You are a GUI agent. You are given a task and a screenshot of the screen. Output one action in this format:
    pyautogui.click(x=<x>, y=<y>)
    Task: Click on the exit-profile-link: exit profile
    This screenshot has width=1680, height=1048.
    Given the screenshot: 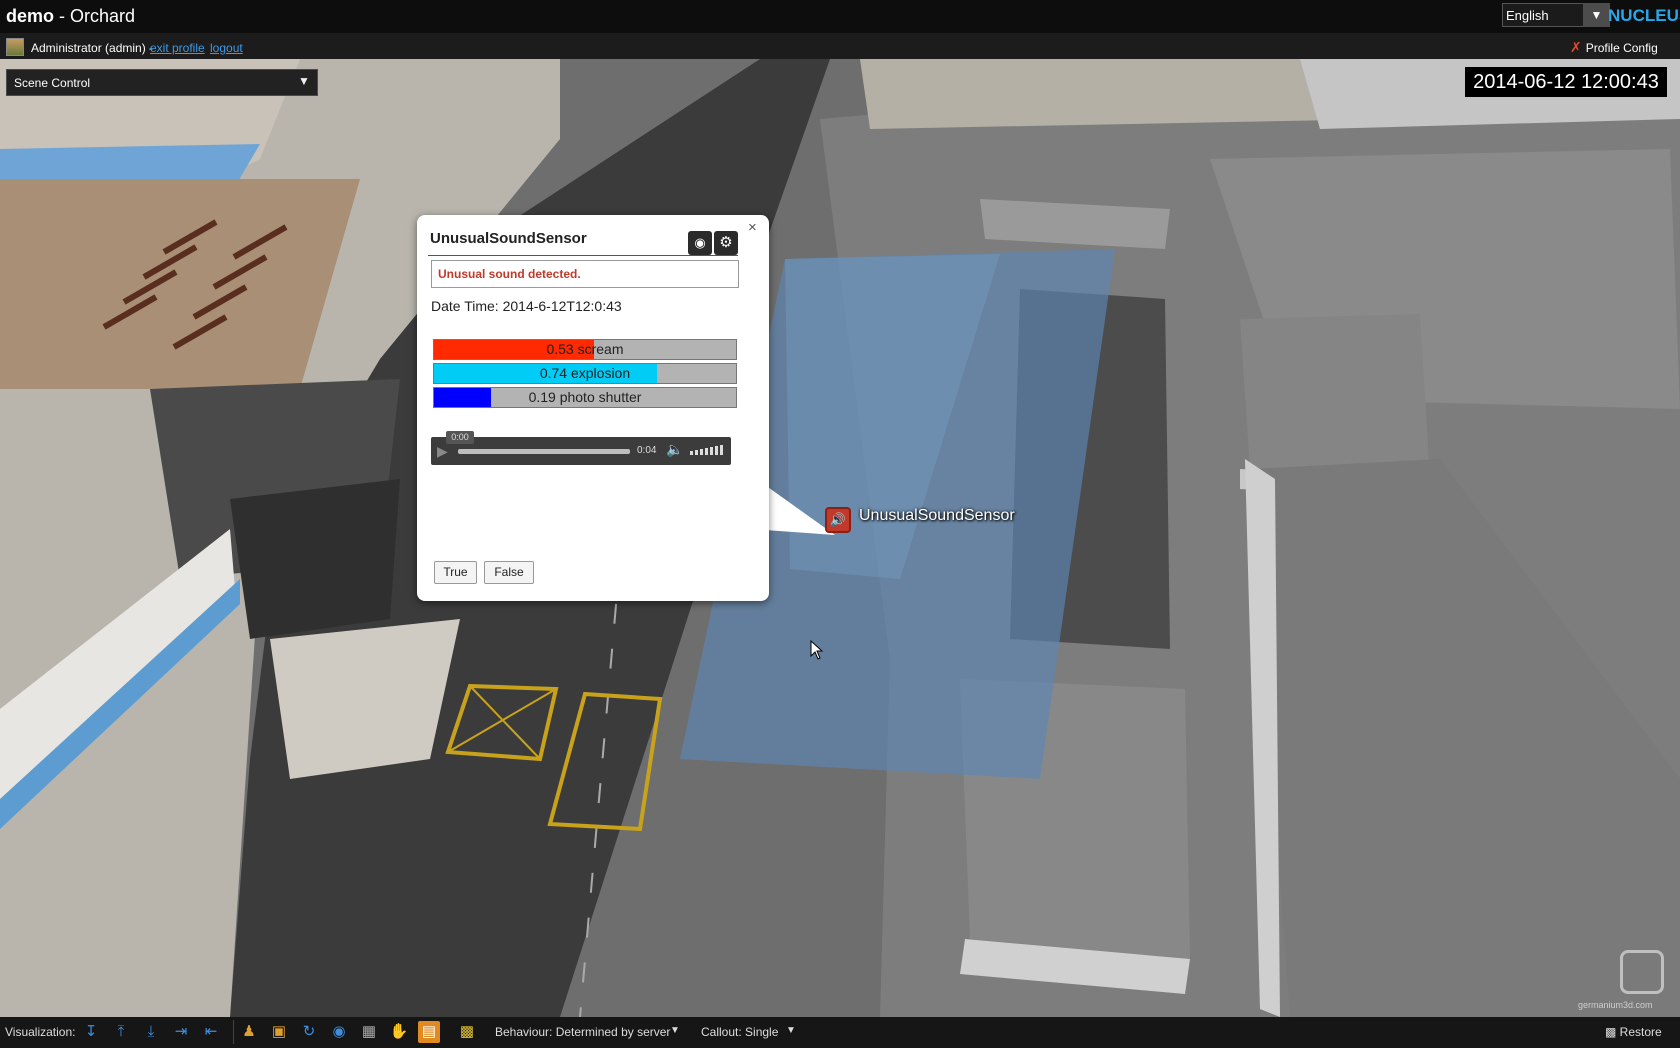 What is the action you would take?
    pyautogui.click(x=177, y=48)
    